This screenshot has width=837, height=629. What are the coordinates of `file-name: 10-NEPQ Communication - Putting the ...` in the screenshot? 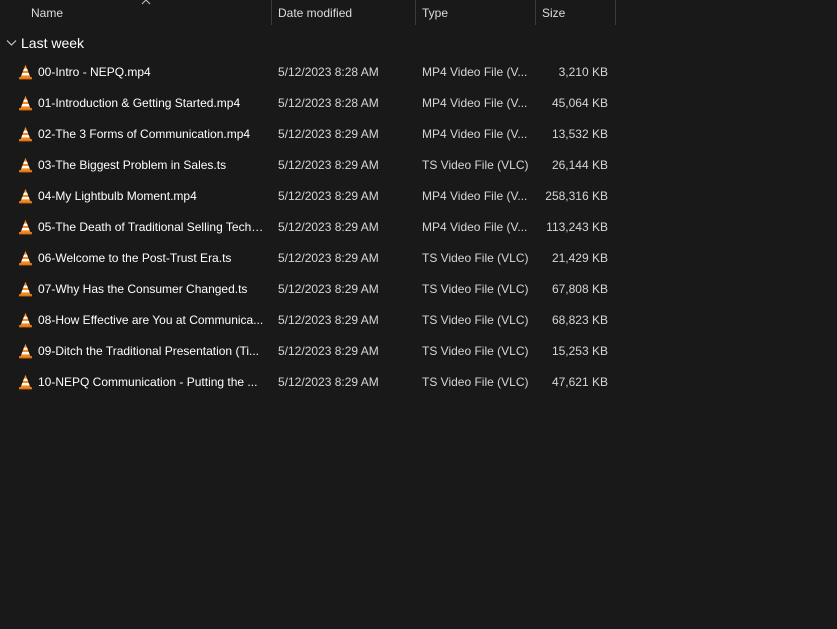 It's located at (148, 382).